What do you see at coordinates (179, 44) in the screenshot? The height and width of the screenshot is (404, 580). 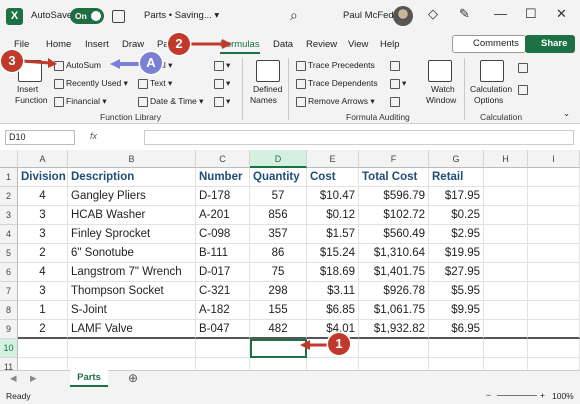 I see `callout-2: 2` at bounding box center [179, 44].